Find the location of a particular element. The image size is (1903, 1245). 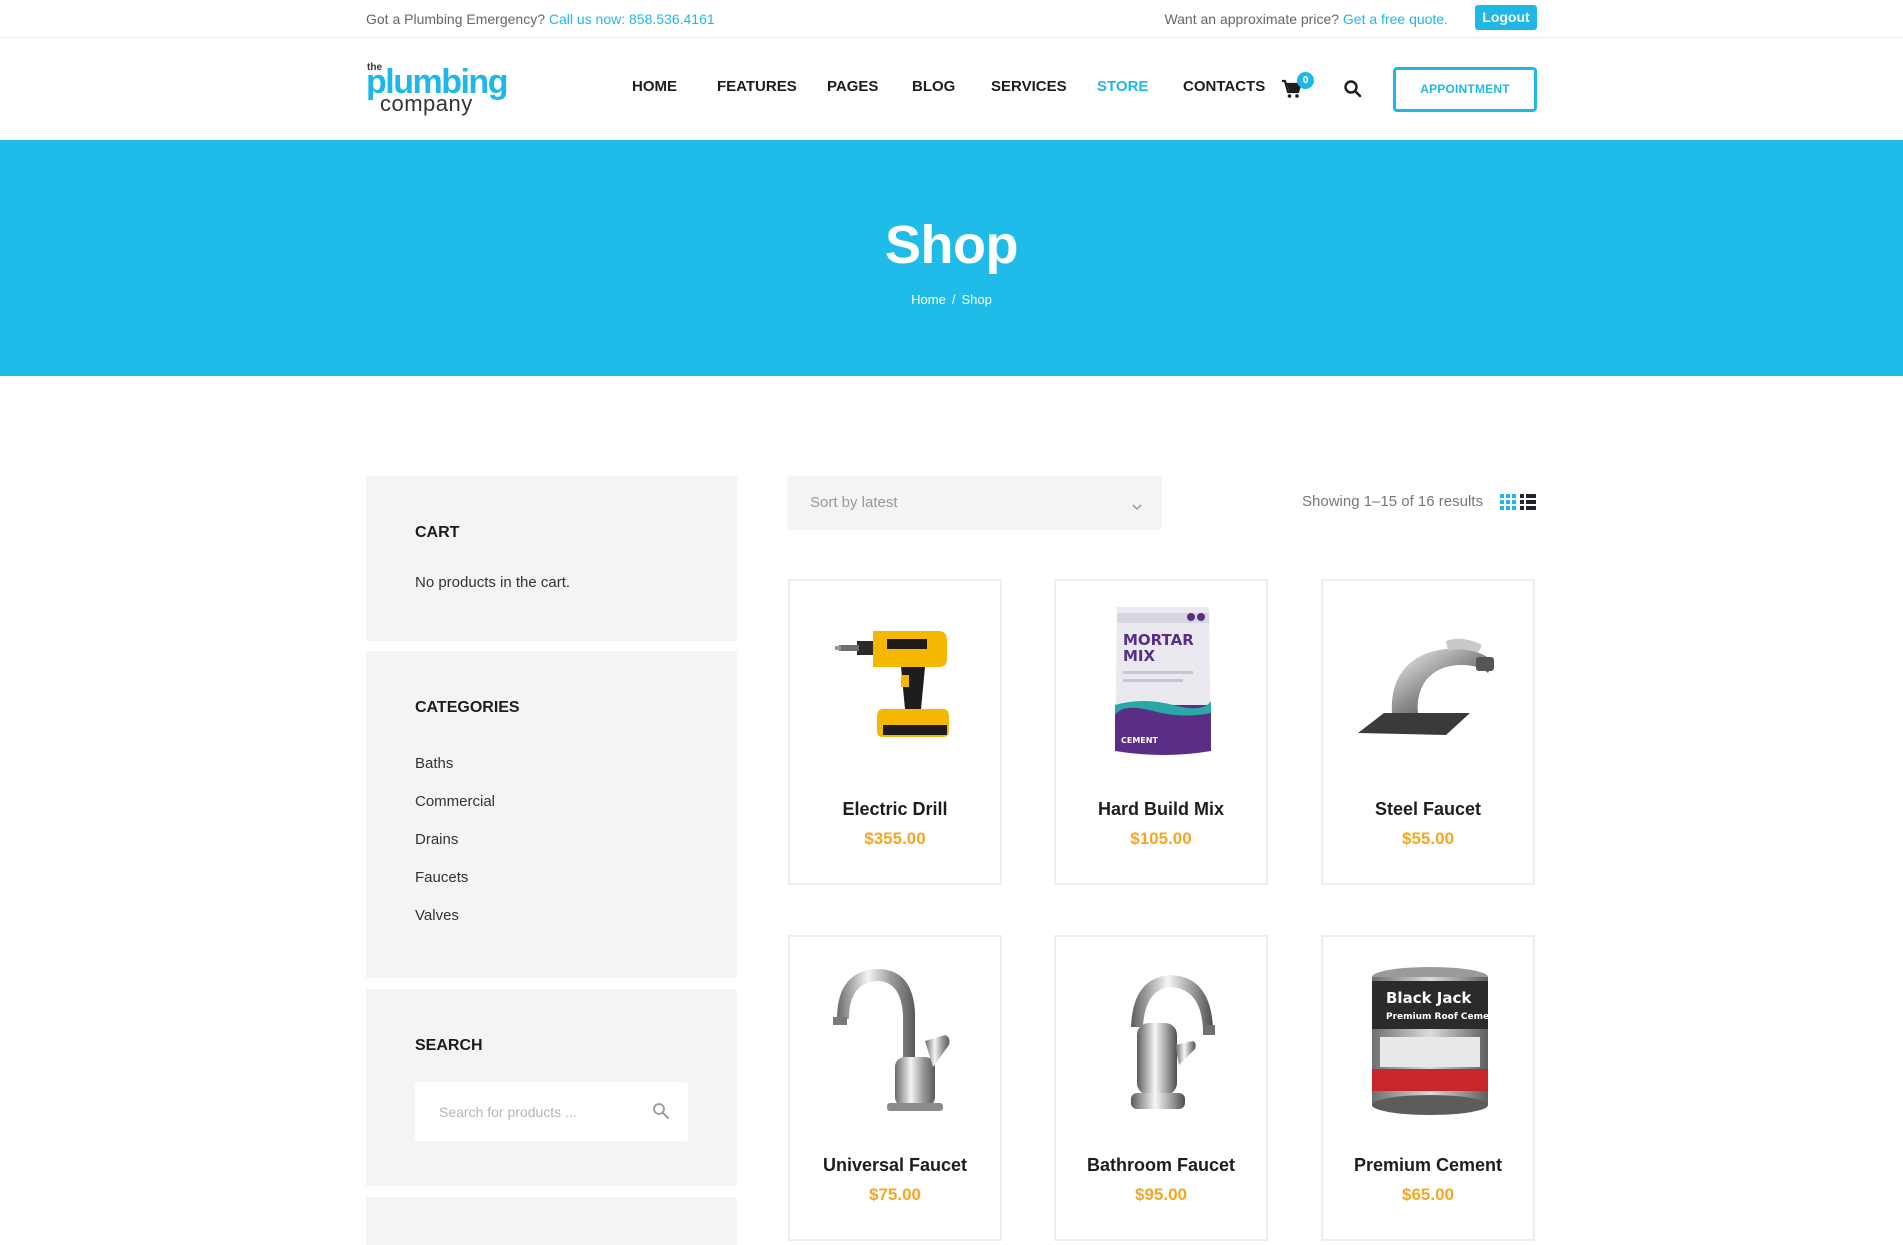

product-price: $95.00 is located at coordinates (1161, 1194).